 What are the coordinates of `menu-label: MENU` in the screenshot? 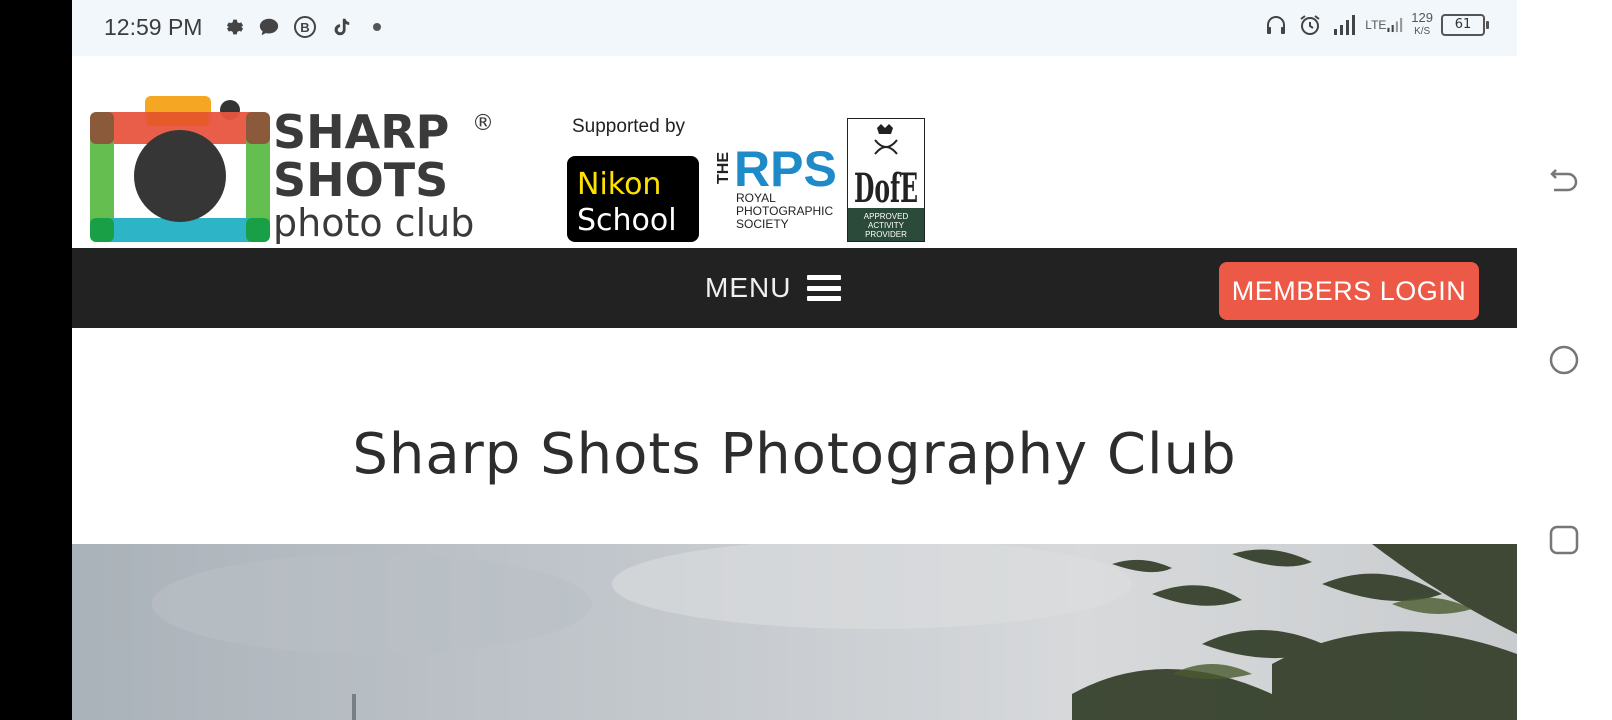 It's located at (748, 287).